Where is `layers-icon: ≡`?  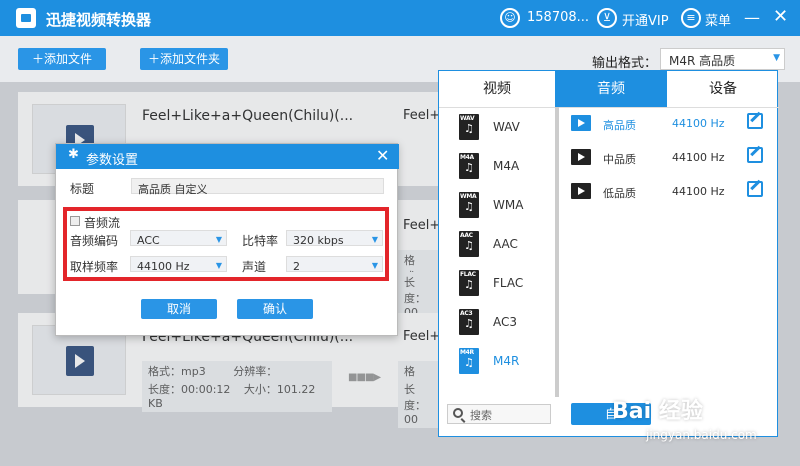
layers-icon: ≡ is located at coordinates (691, 18).